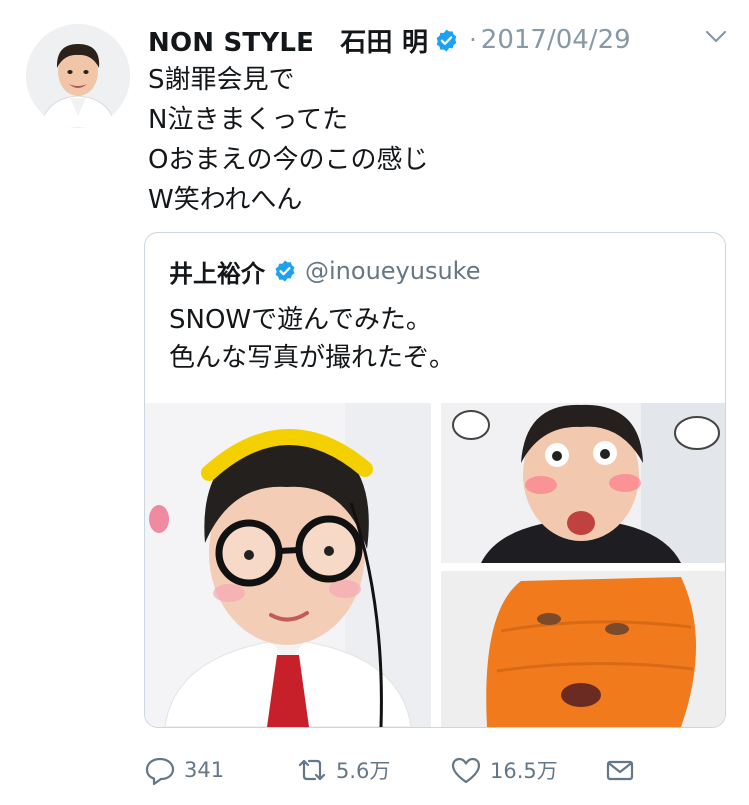  What do you see at coordinates (288, 160) in the screenshot?
I see `tweet-line: Oおまえの今のこの感じ` at bounding box center [288, 160].